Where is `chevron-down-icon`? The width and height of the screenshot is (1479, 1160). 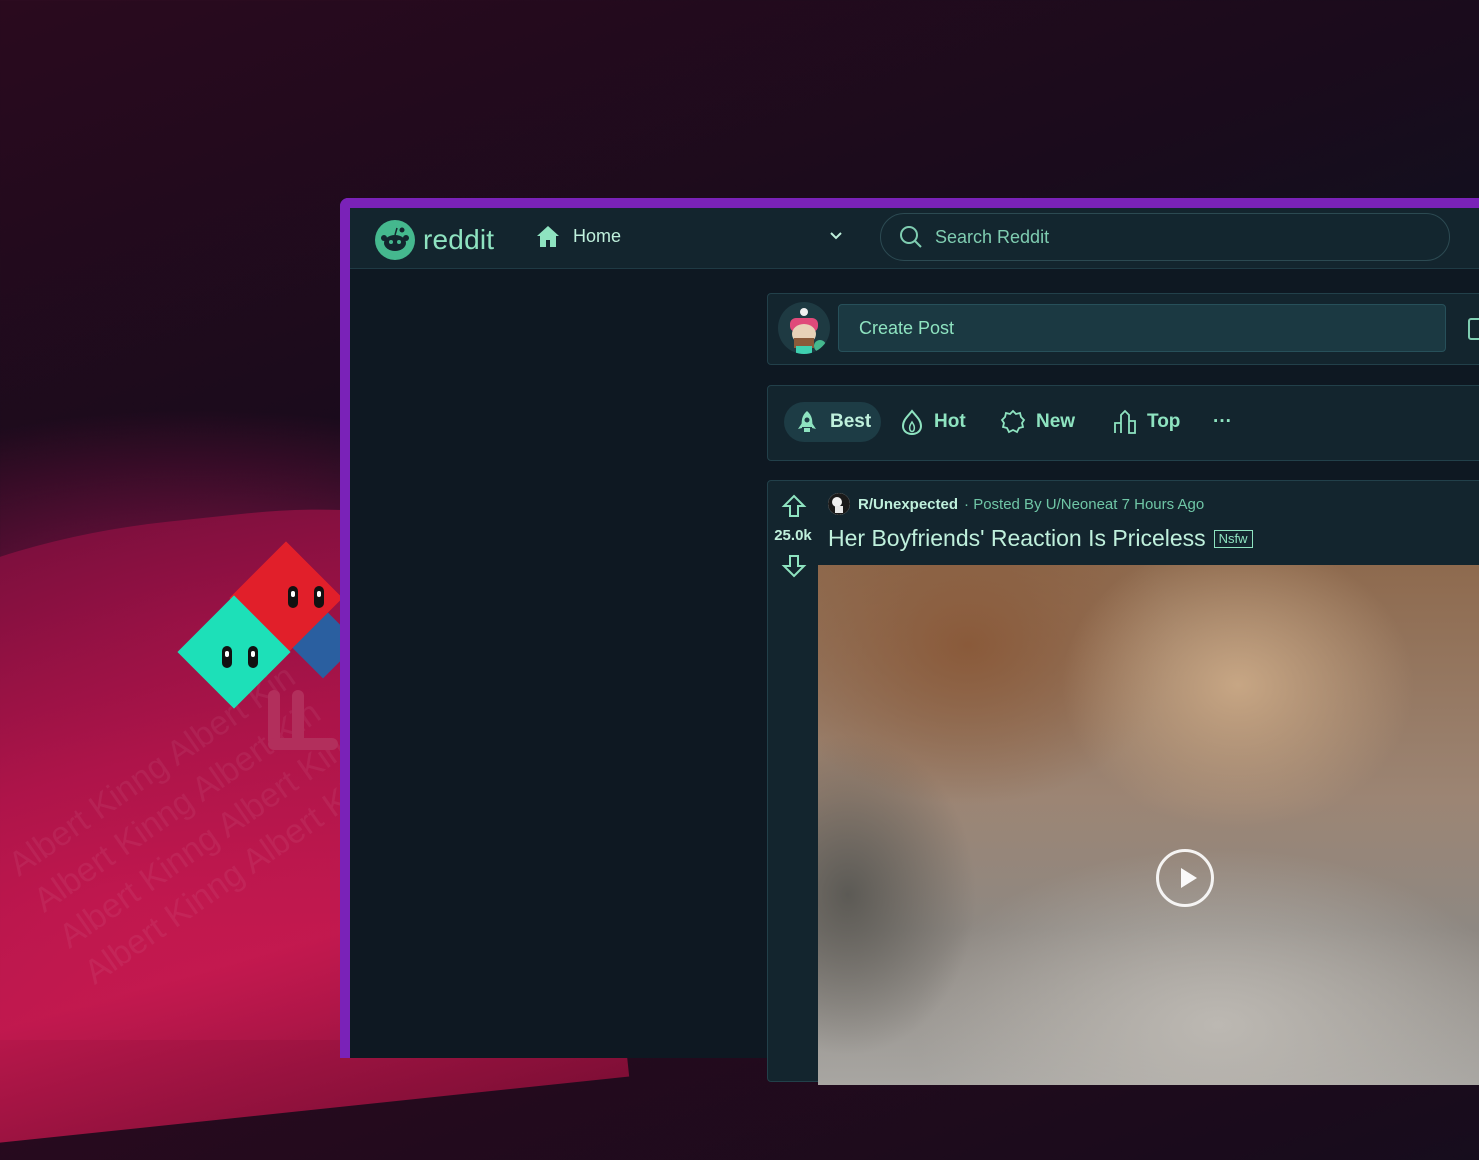 chevron-down-icon is located at coordinates (836, 238).